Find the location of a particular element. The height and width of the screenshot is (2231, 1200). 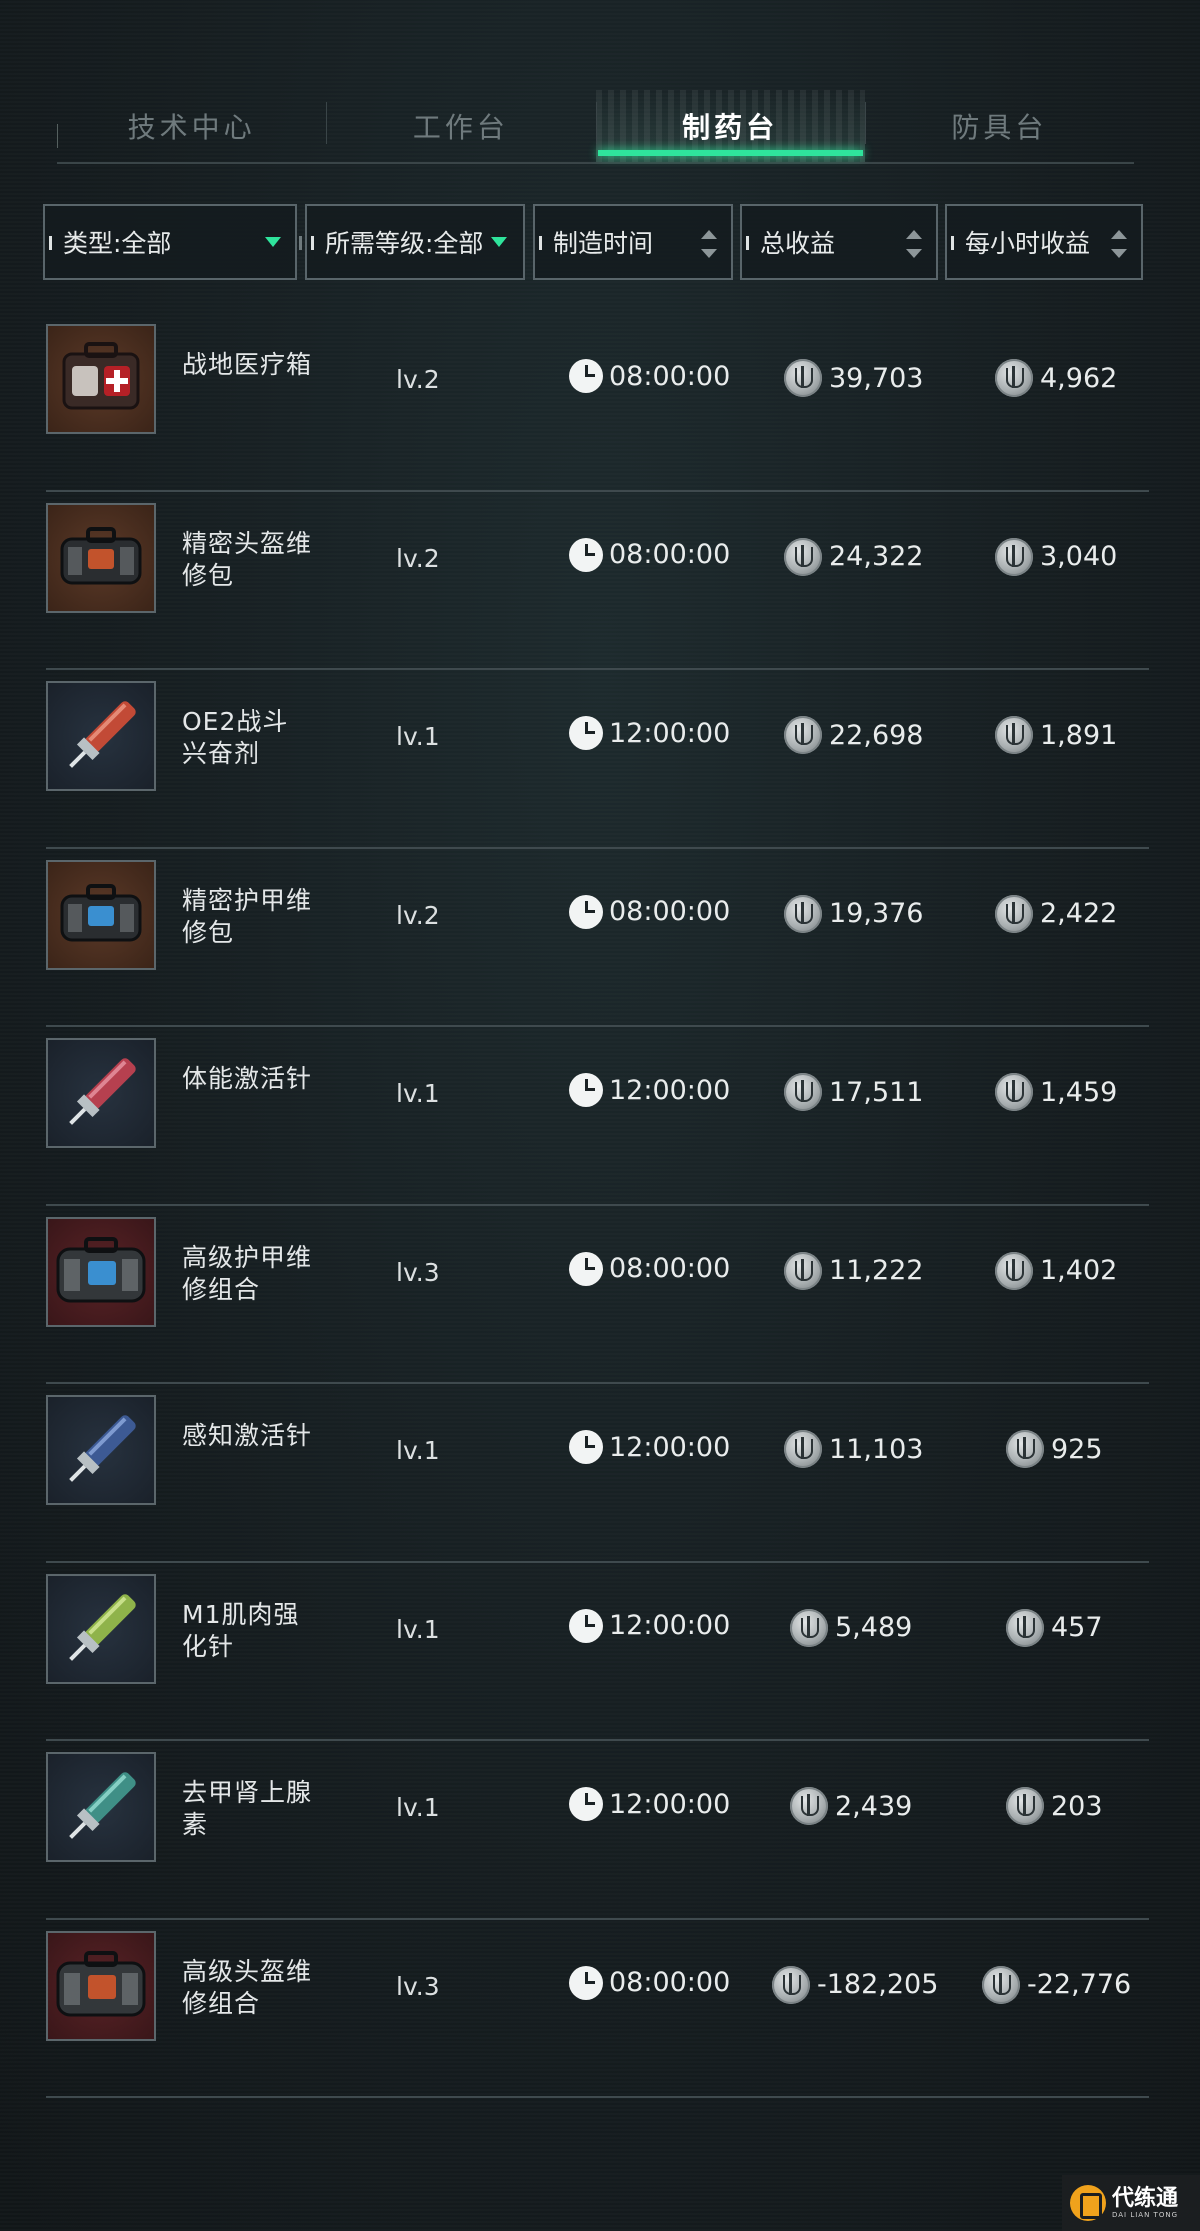

hourly-profit: 1,402 is located at coordinates (1056, 1270).